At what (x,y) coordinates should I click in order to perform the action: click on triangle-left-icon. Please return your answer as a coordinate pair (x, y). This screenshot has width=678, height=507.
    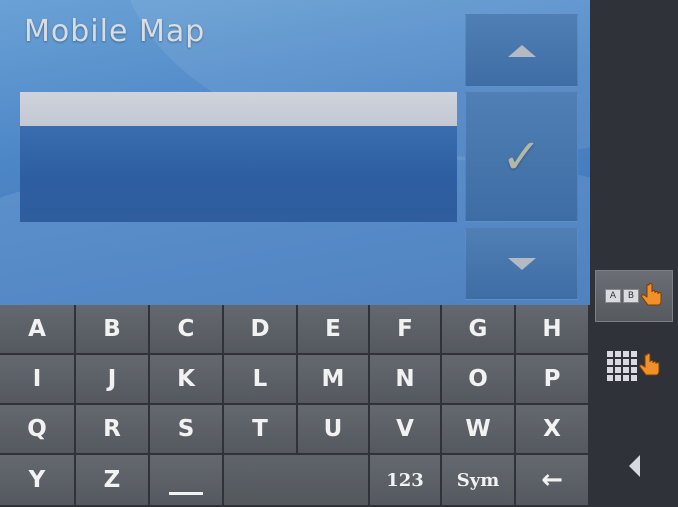
    Looking at the image, I should click on (634, 466).